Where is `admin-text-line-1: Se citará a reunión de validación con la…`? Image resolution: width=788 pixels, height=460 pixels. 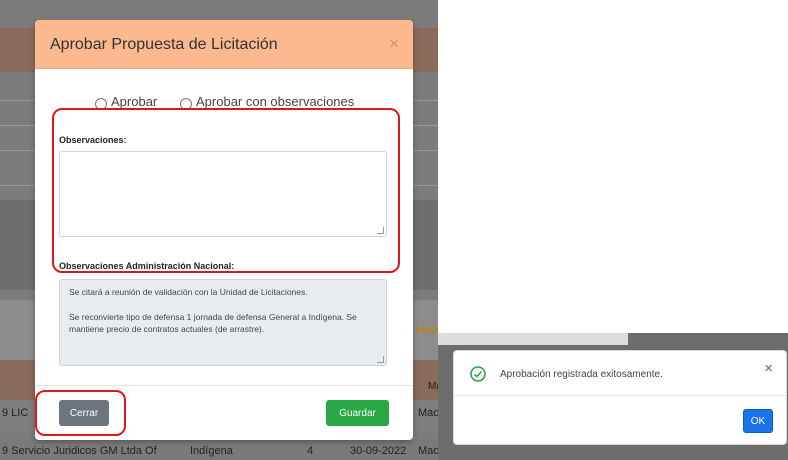
admin-text-line-1: Se citará a reunión de validación con la… is located at coordinates (188, 292).